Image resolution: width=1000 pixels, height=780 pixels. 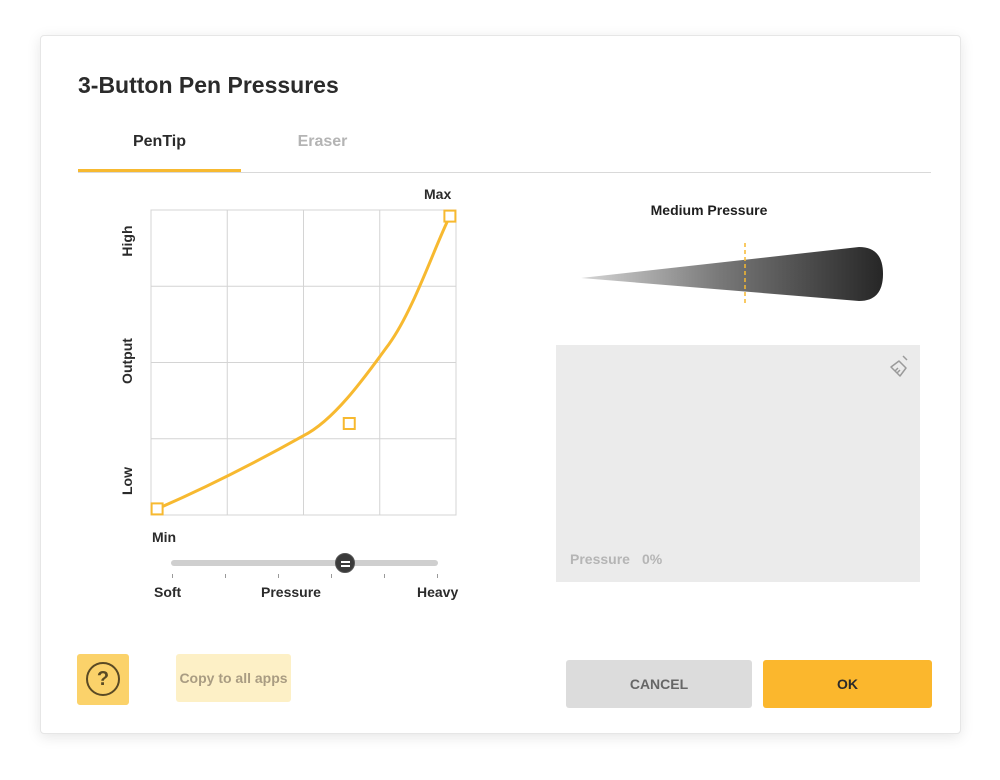 I want to click on brush-stroke-shape, so click(x=732, y=274).